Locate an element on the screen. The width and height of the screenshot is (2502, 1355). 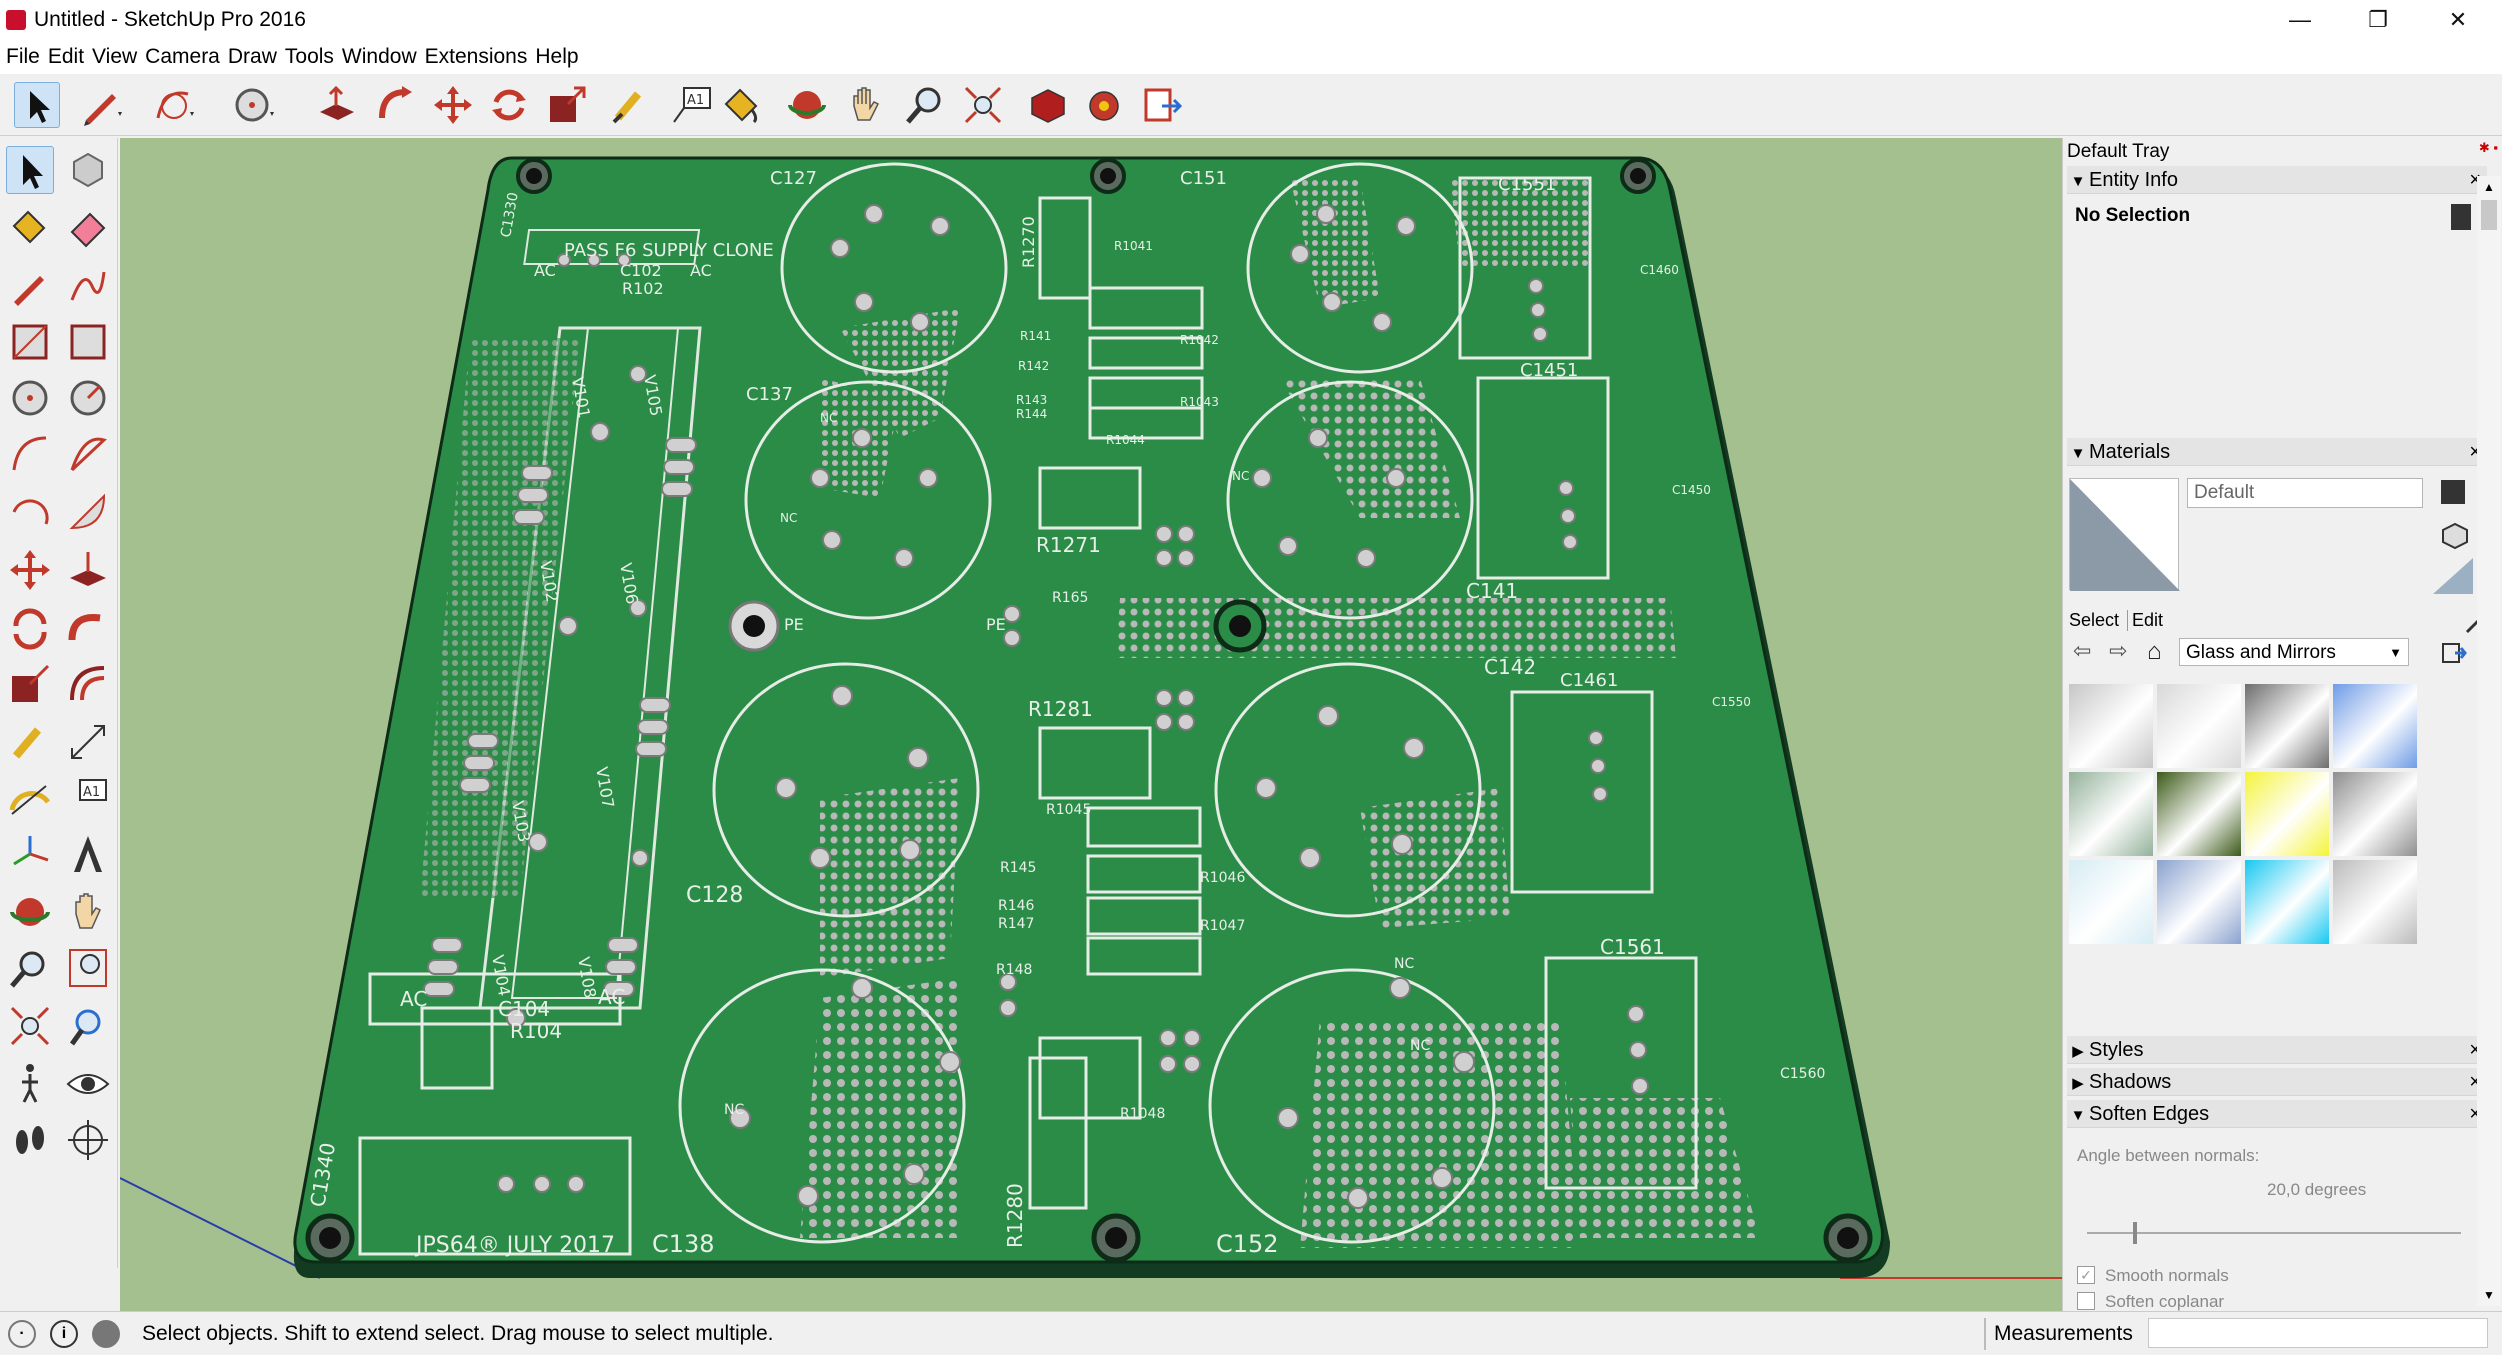
entity-details-toggle-icon is located at coordinates (2461, 217).